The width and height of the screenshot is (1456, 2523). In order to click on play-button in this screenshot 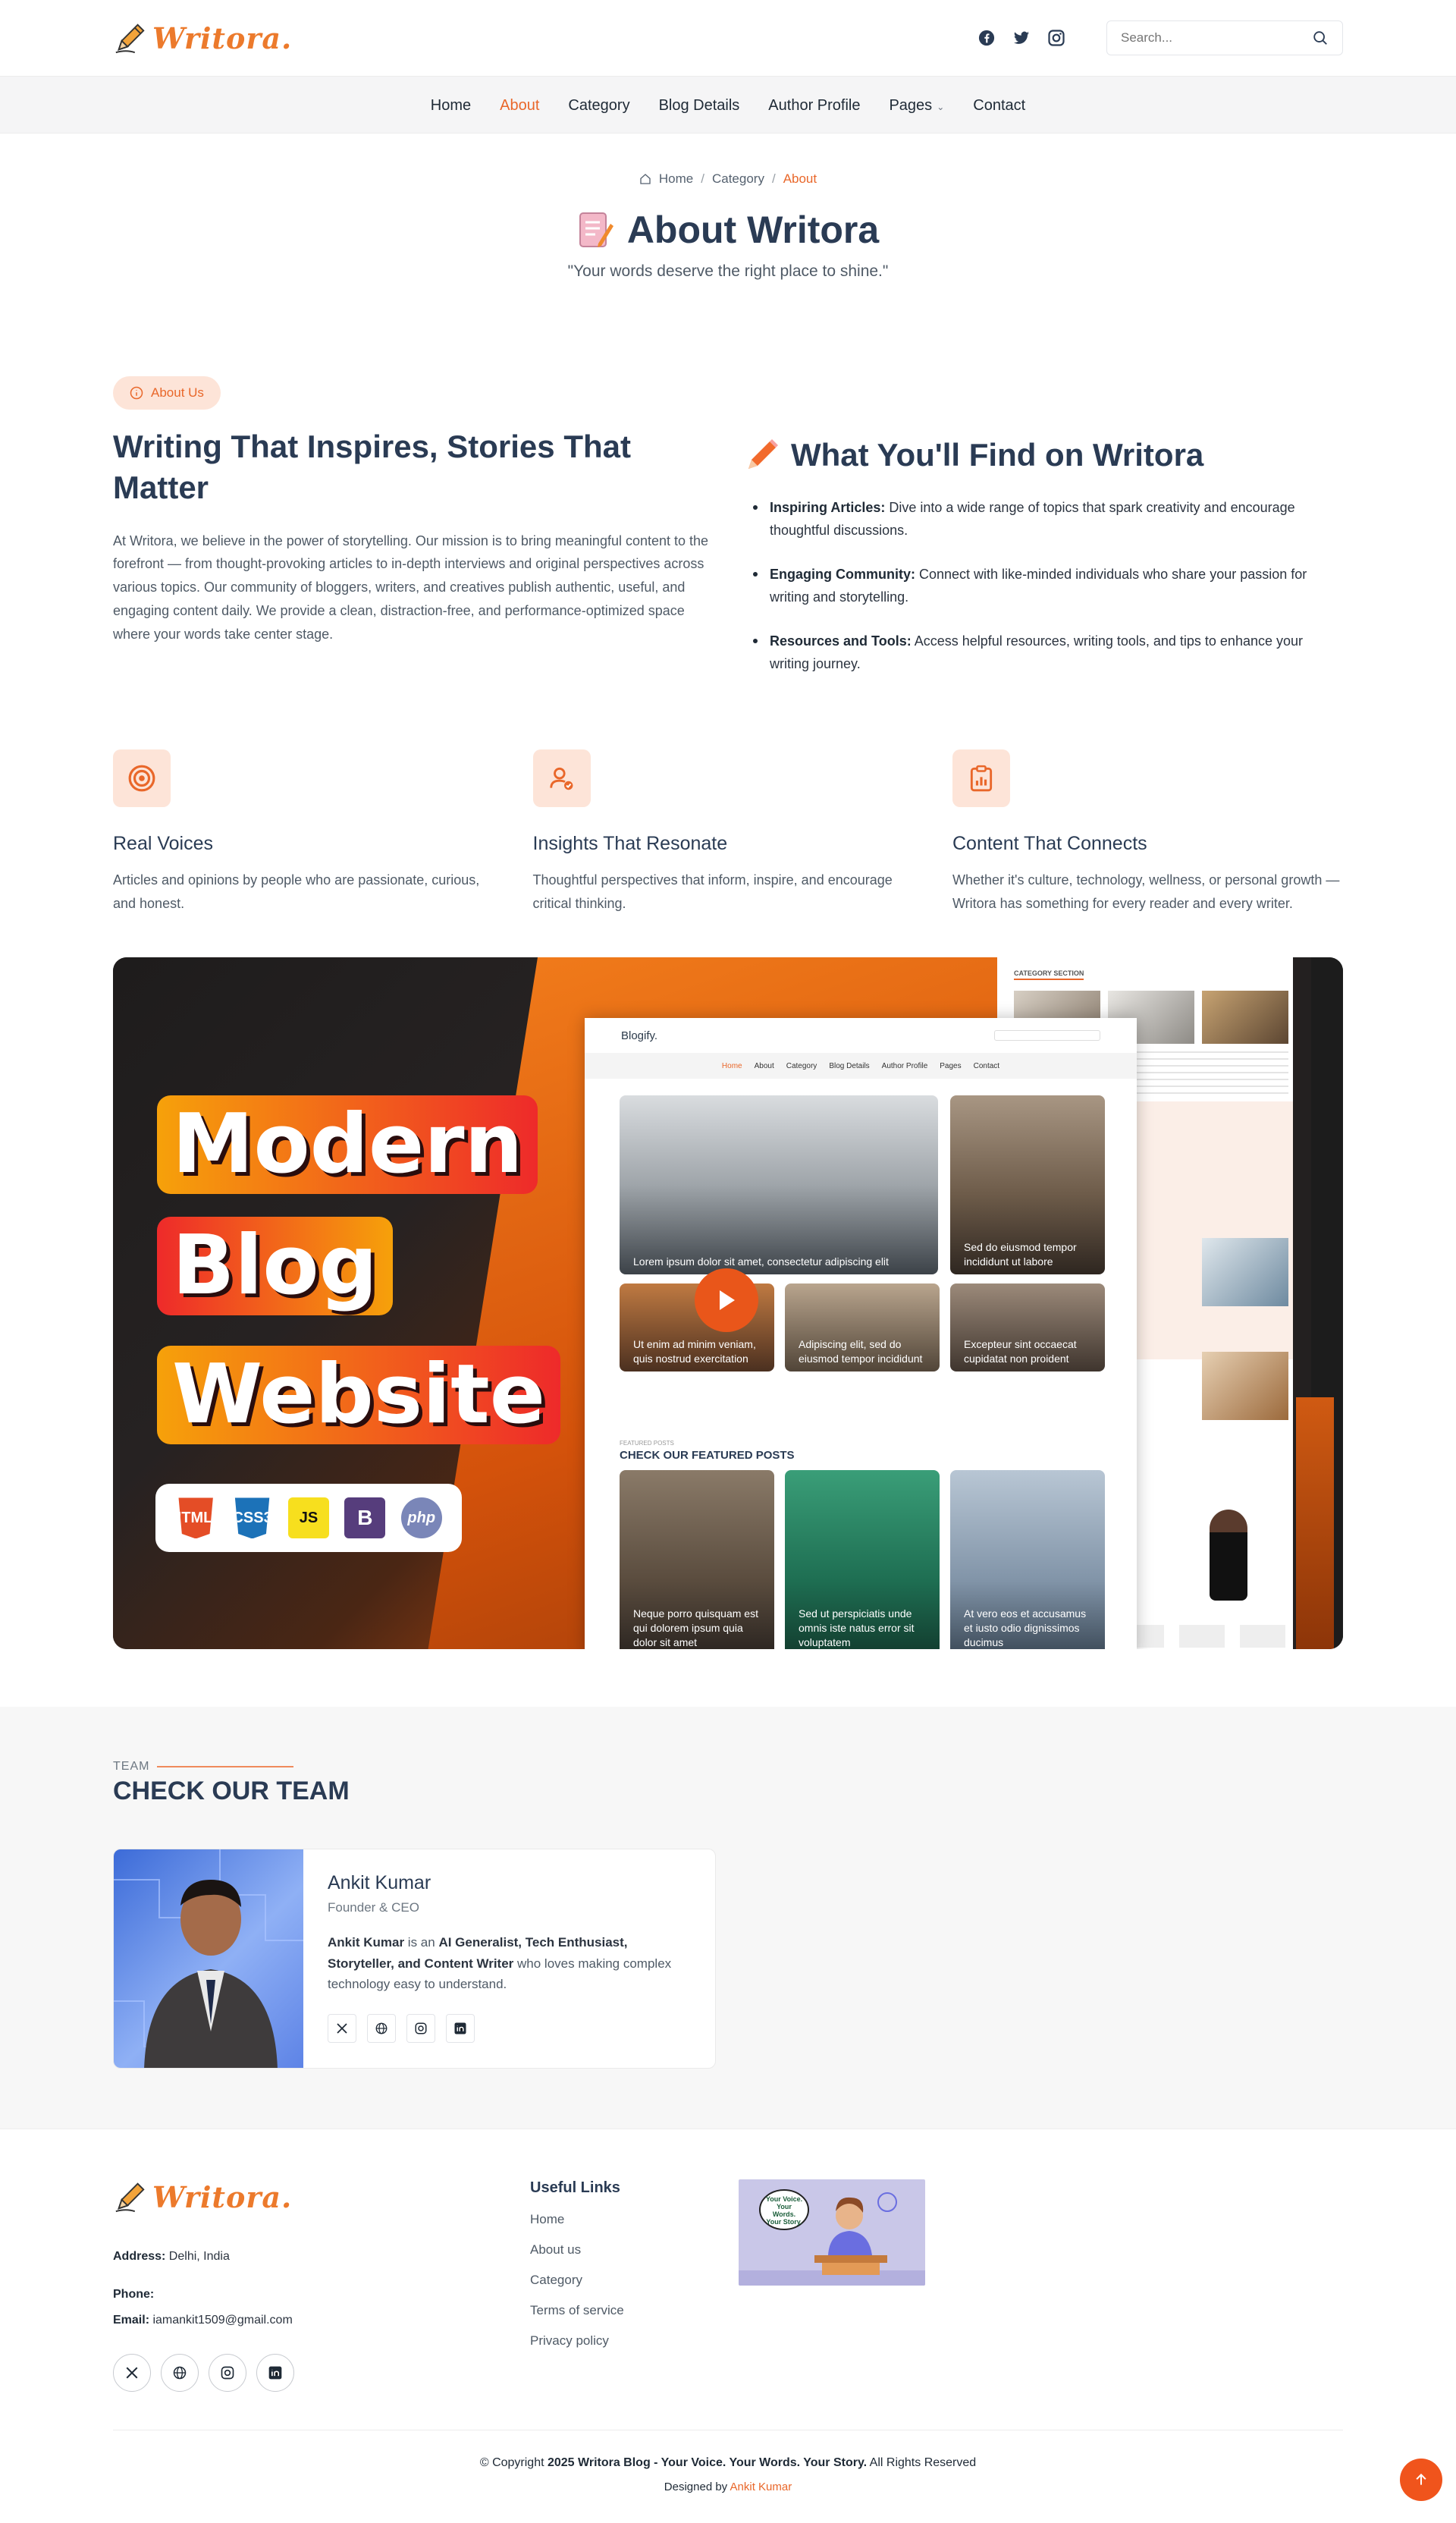, I will do `click(726, 1300)`.